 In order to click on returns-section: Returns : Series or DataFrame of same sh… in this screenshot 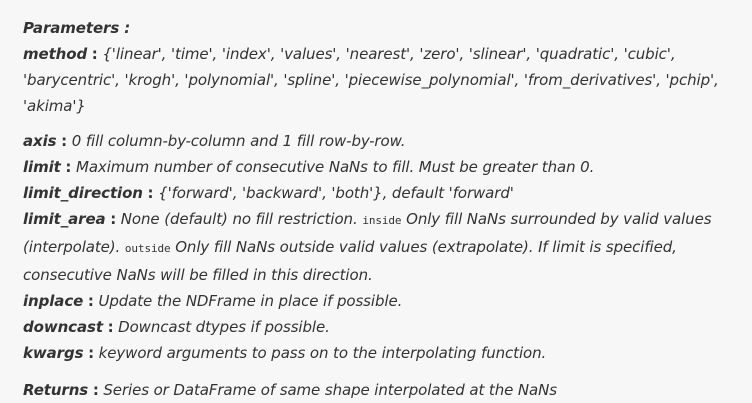, I will do `click(383, 390)`.